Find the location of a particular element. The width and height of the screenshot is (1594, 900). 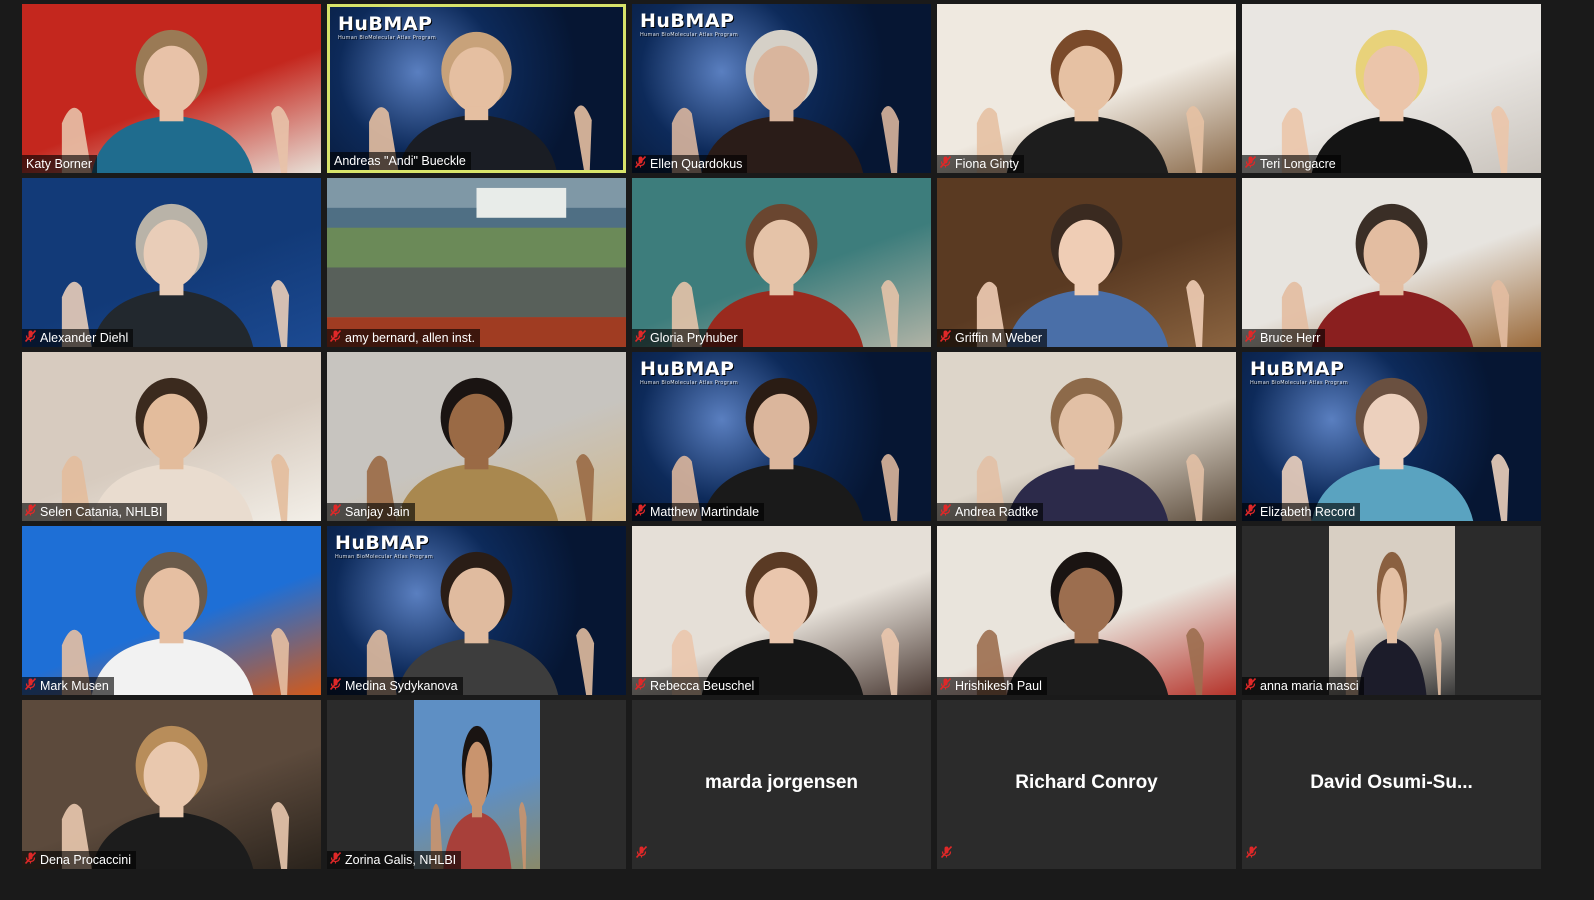

participant-tile: anna maria masci is located at coordinates (1391, 610).